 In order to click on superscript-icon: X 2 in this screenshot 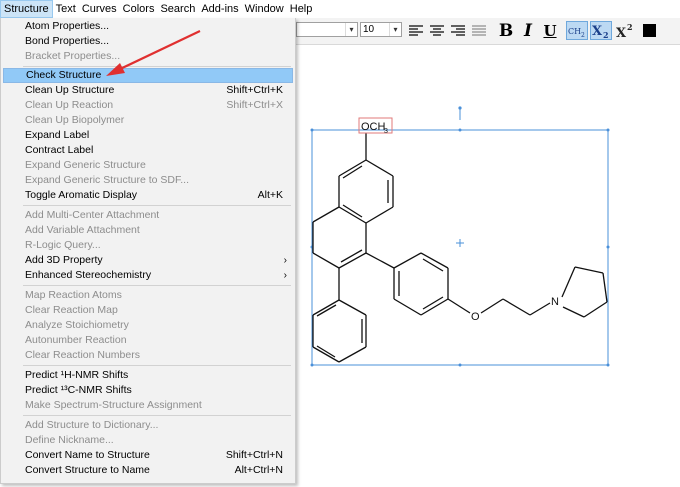, I will do `click(624, 31)`.